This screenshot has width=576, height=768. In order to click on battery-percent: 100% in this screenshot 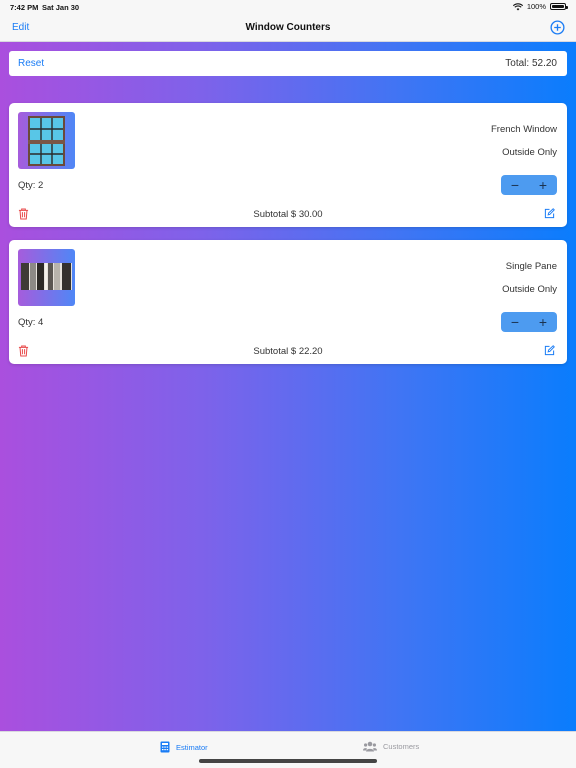, I will do `click(536, 6)`.